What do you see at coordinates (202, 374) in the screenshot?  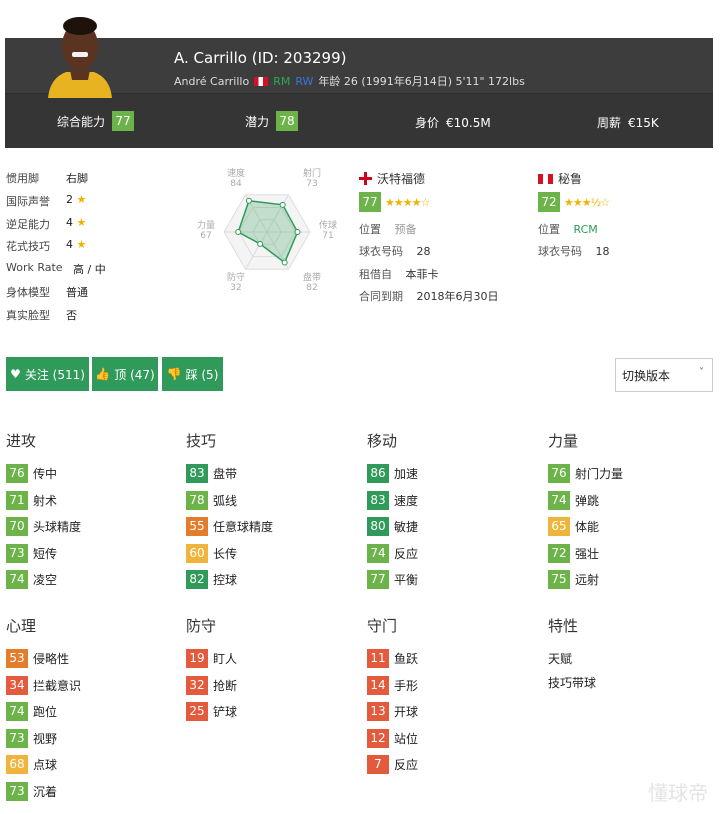 I see `dislike-label: 踩 (5)` at bounding box center [202, 374].